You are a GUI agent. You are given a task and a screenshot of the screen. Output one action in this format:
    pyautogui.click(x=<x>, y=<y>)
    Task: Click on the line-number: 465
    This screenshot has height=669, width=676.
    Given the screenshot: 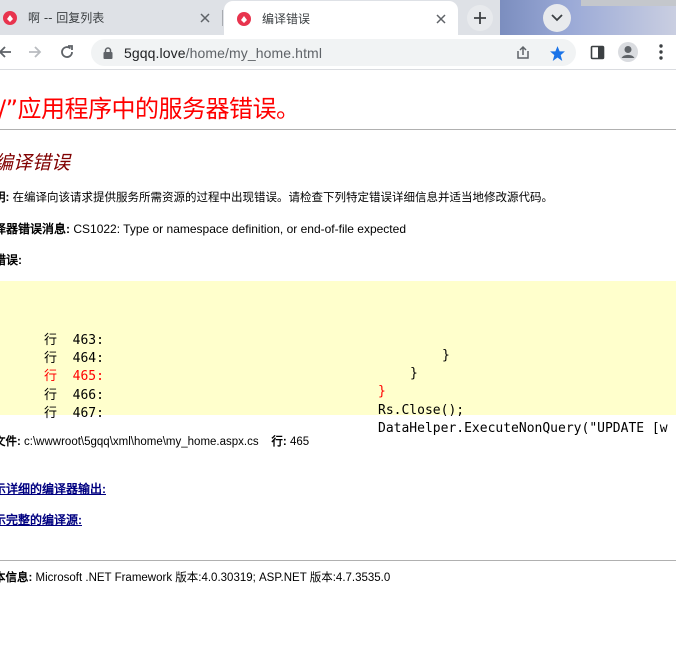 What is the action you would take?
    pyautogui.click(x=299, y=442)
    